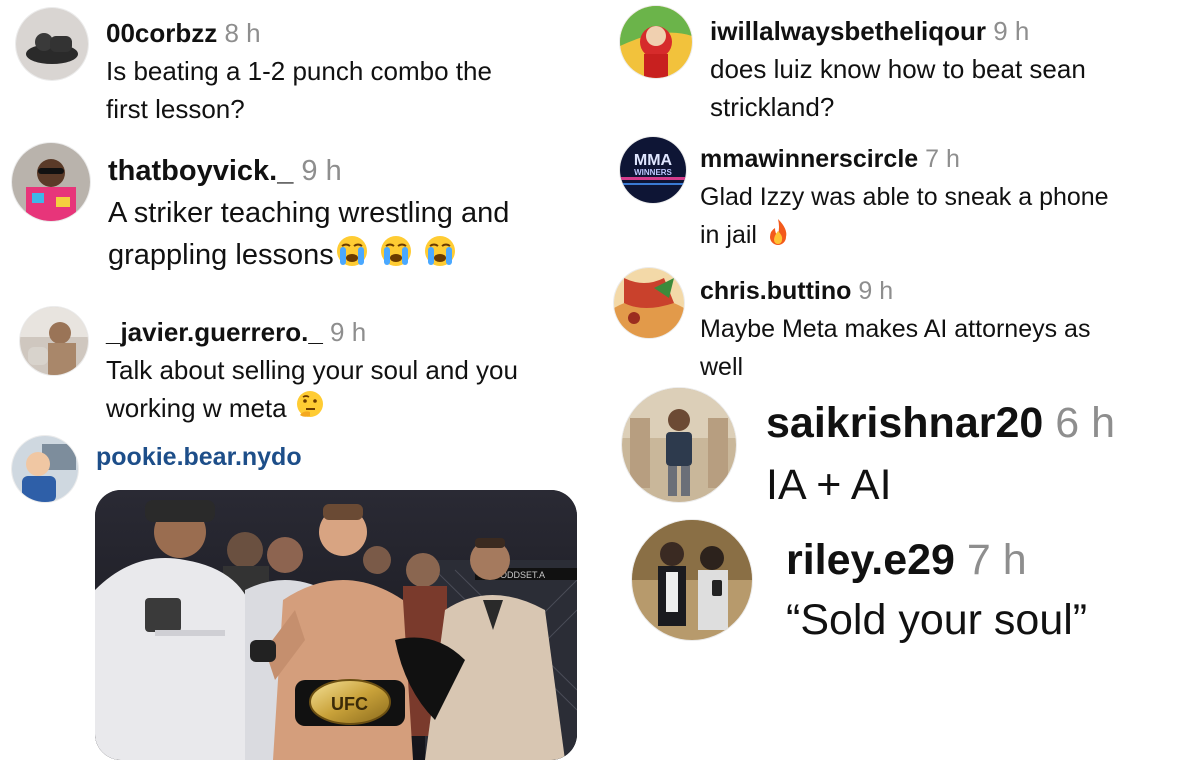  Describe the element at coordinates (950, 237) in the screenshot. I see `comment-line-with-emoji: in jail` at that location.